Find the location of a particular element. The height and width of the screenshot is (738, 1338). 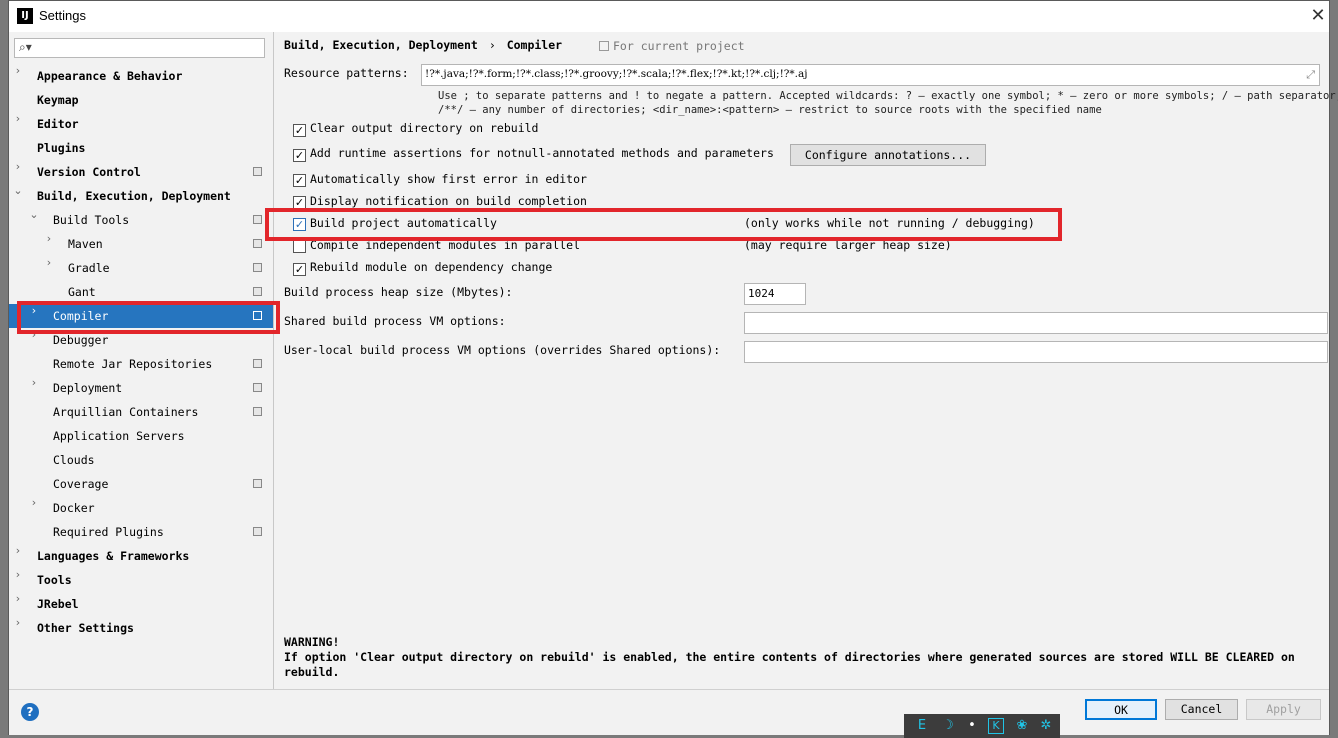

ok-button: OK is located at coordinates (1121, 709).